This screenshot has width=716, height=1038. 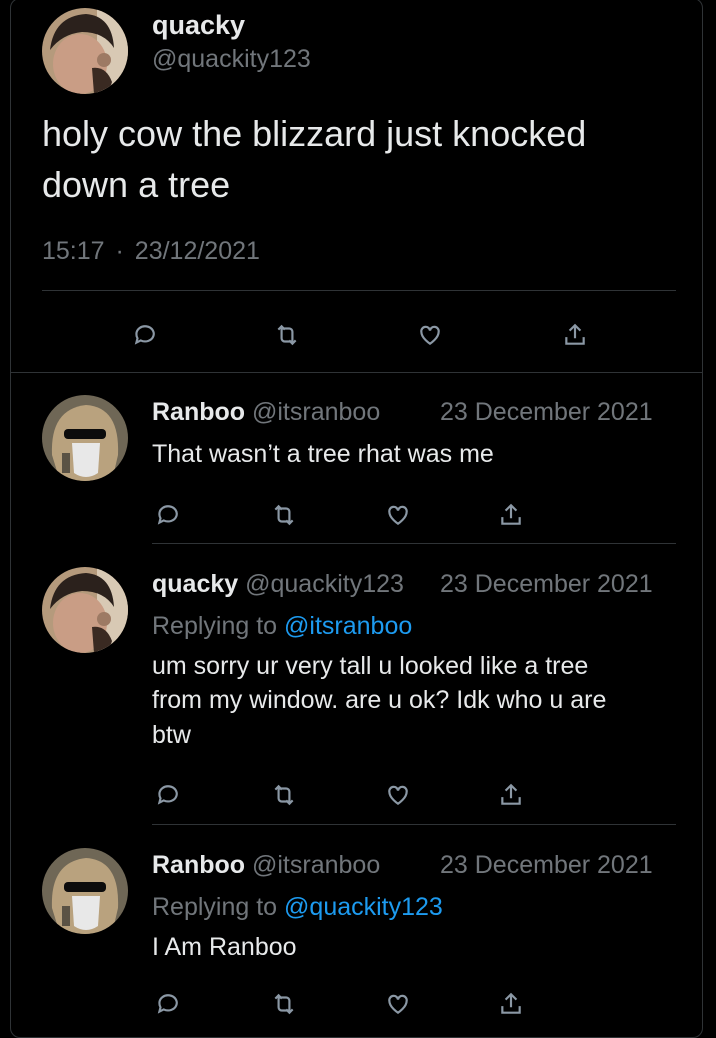 I want to click on main-display-name: quacky, so click(x=198, y=25).